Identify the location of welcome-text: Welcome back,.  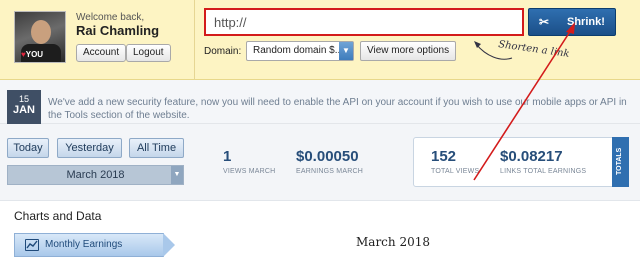
(110, 17).